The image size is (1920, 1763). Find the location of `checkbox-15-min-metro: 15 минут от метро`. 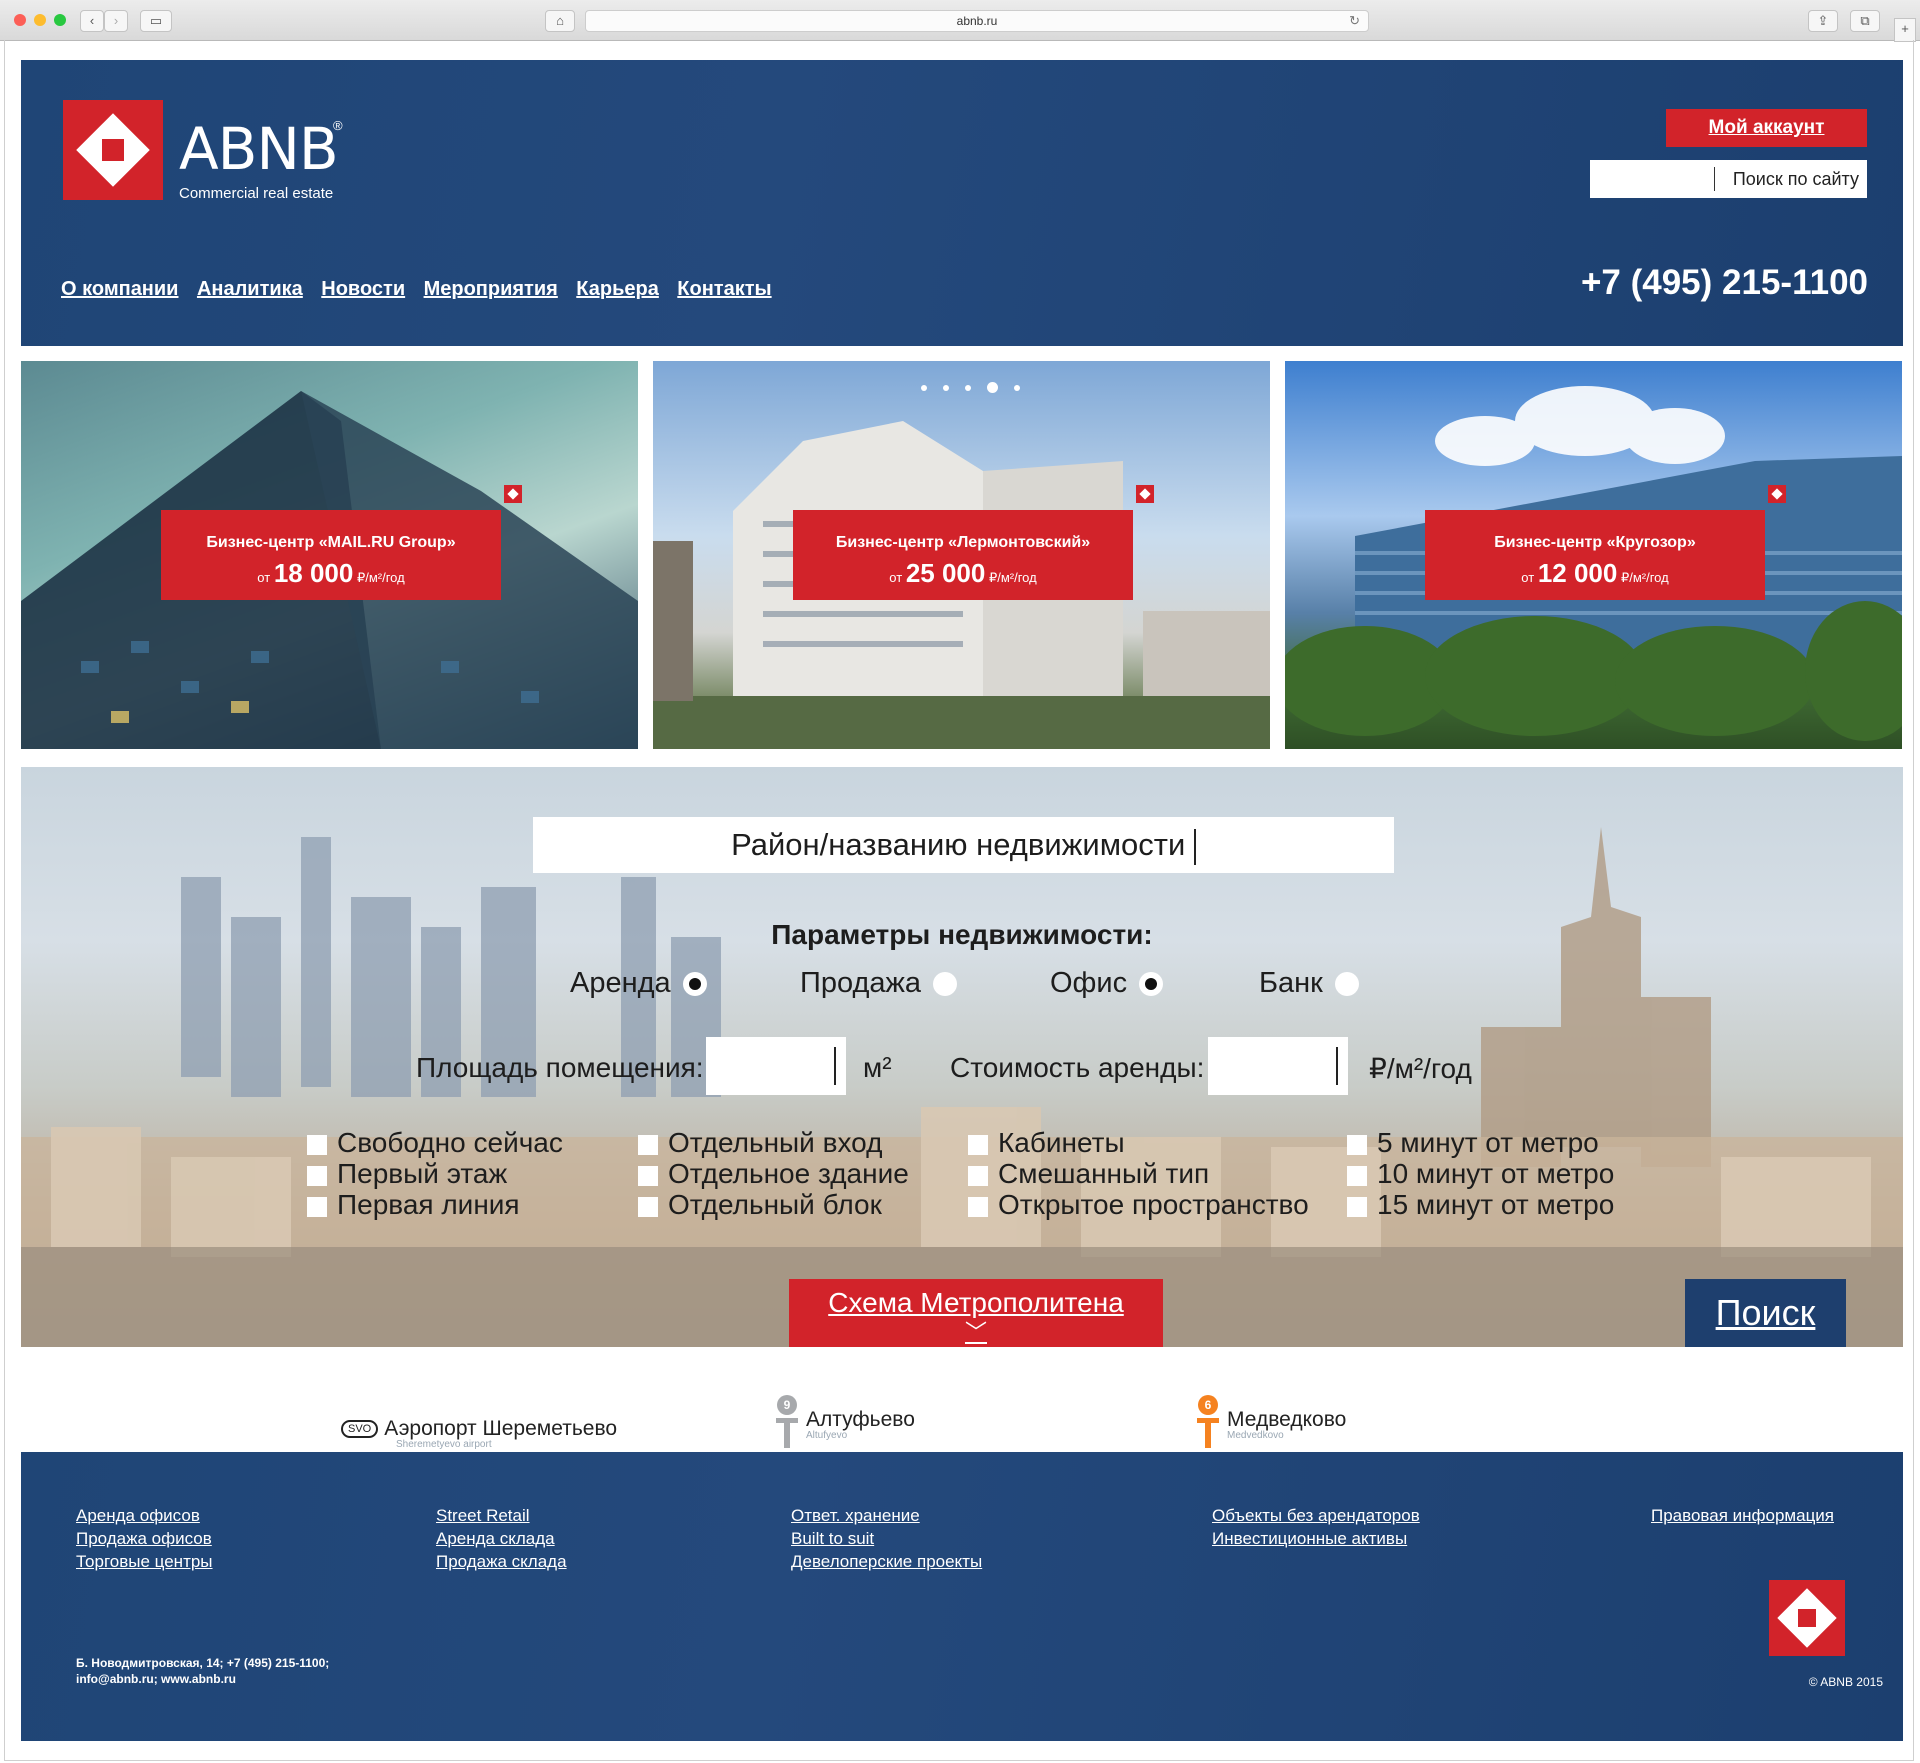

checkbox-15-min-metro: 15 минут от метро is located at coordinates (1480, 1204).